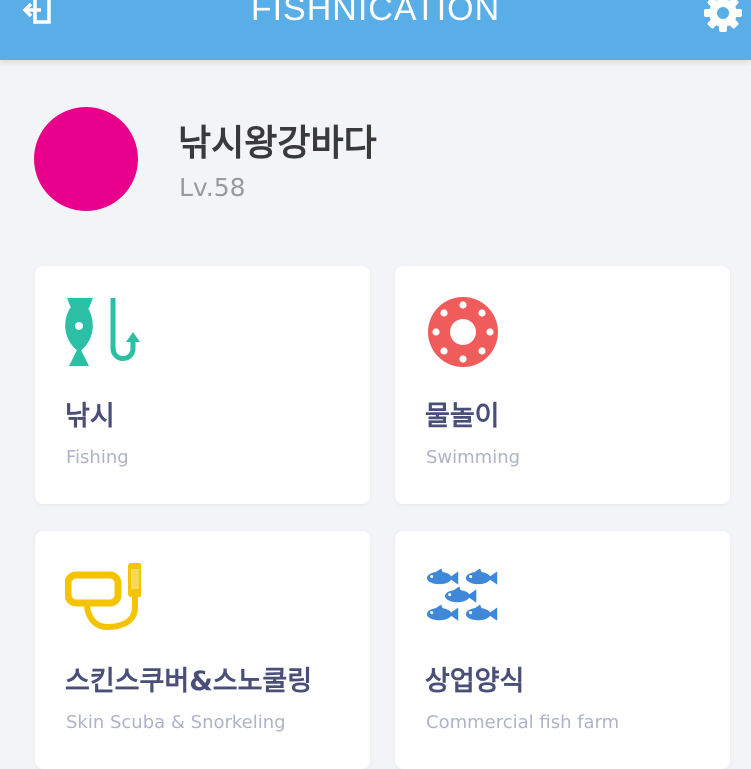  Describe the element at coordinates (176, 722) in the screenshot. I see `card-subtitle: Skin Scuba & Snorkeling` at that location.